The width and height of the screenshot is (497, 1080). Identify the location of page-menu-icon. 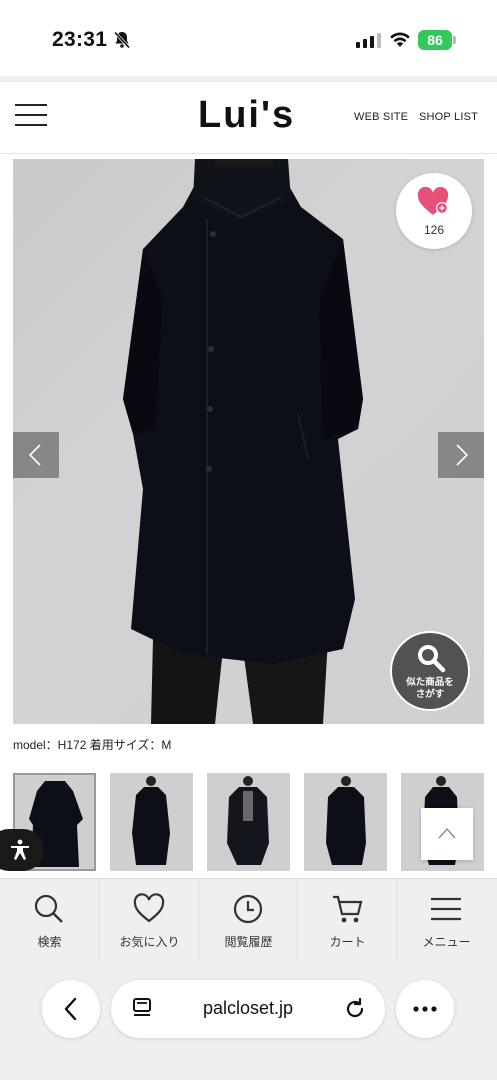
(142, 1008).